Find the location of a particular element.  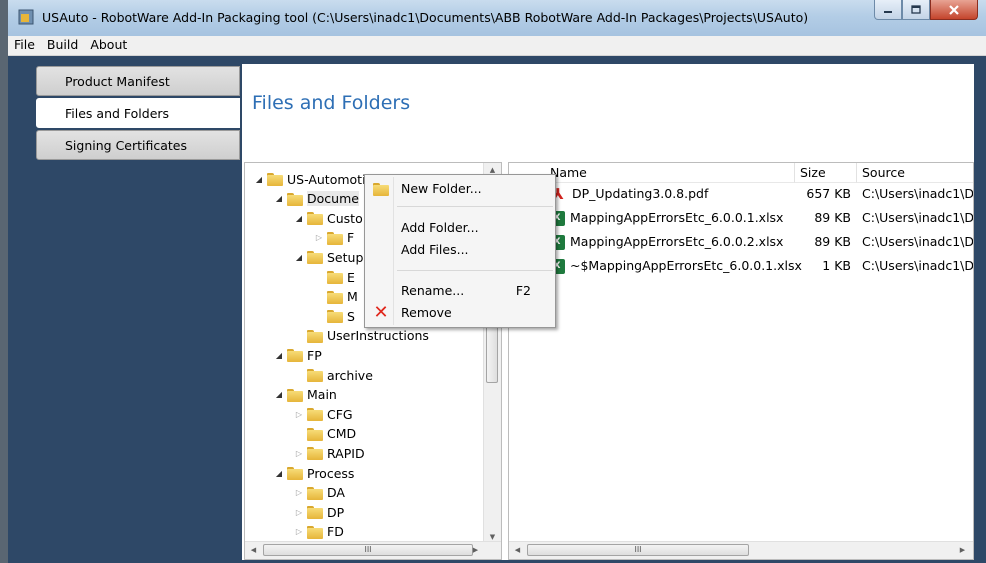

window-controls is located at coordinates (926, 11).